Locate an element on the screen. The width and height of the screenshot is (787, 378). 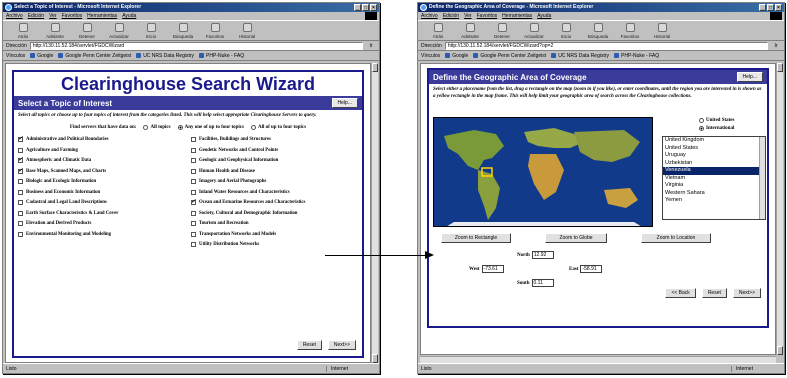
north-input: 12.92 is located at coordinates (542, 255).